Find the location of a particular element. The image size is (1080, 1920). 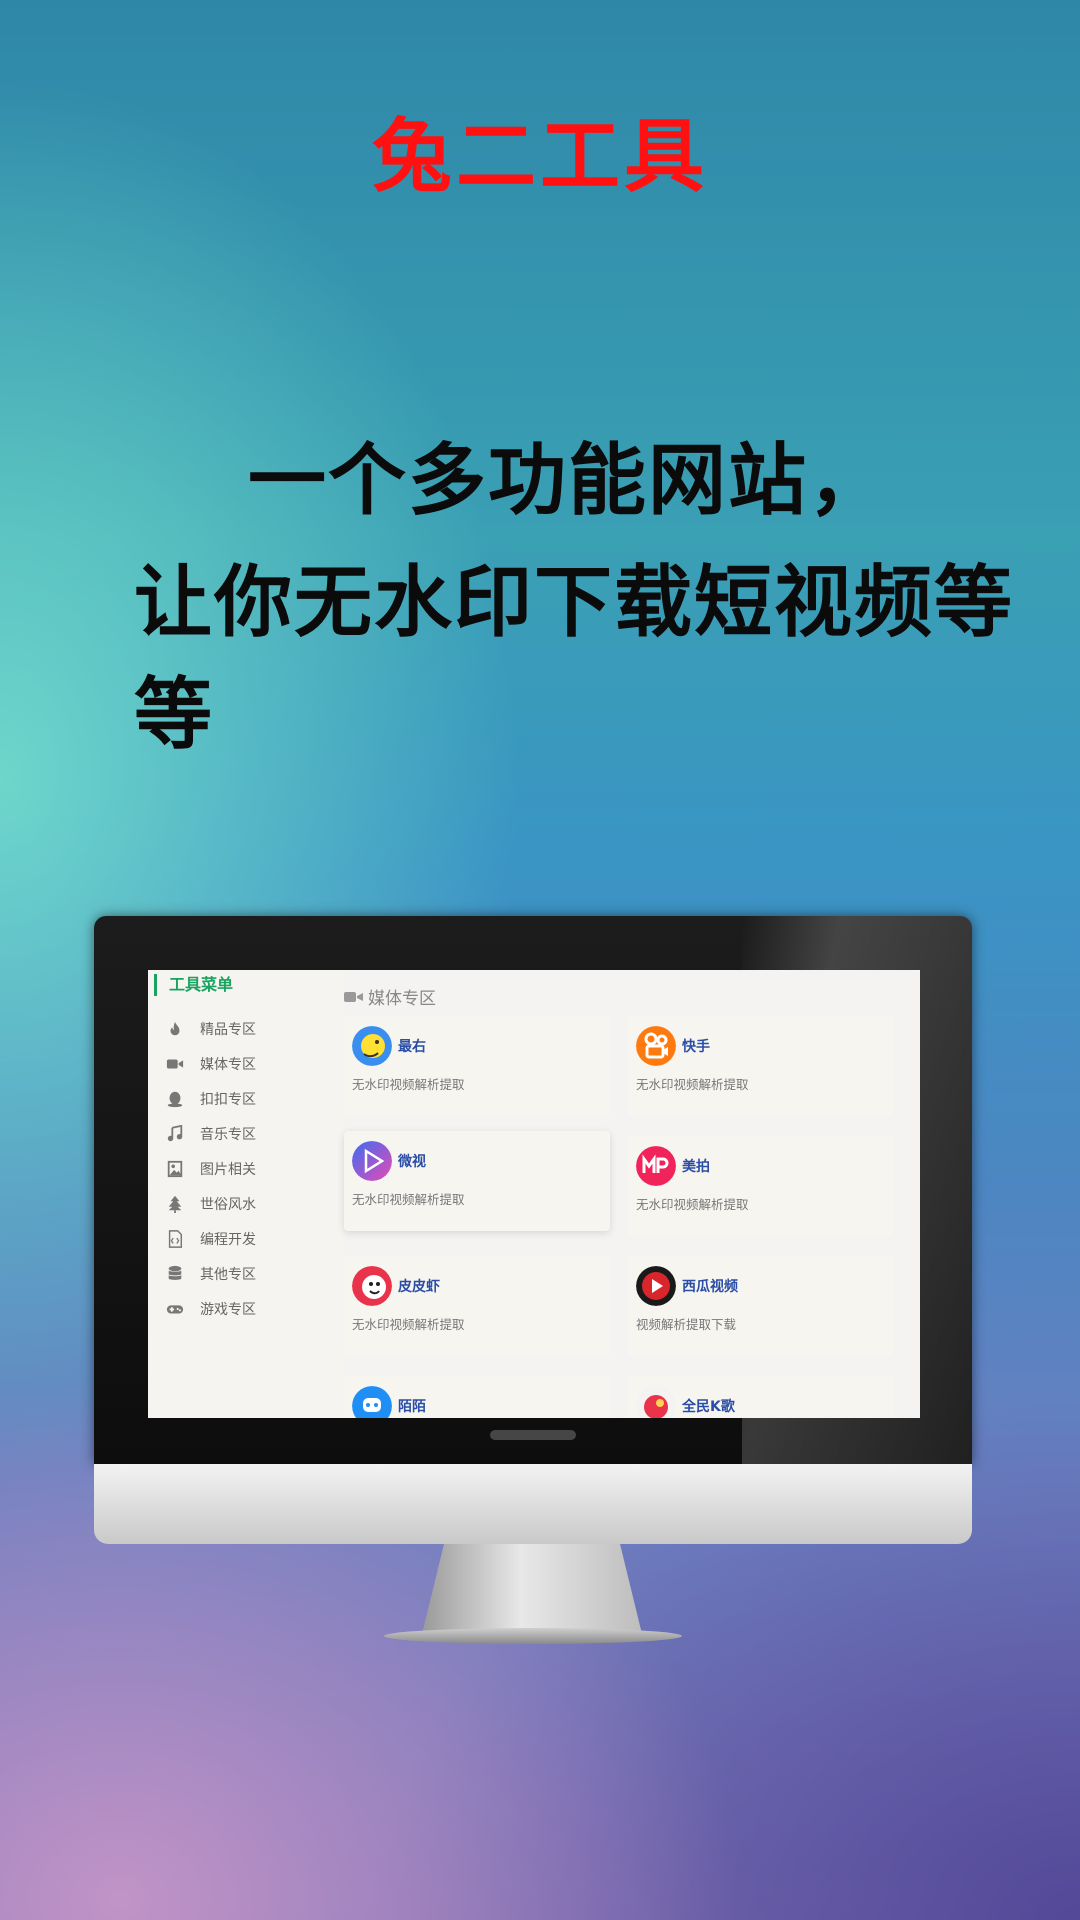

tool-card-name: 美拍 is located at coordinates (696, 1167).